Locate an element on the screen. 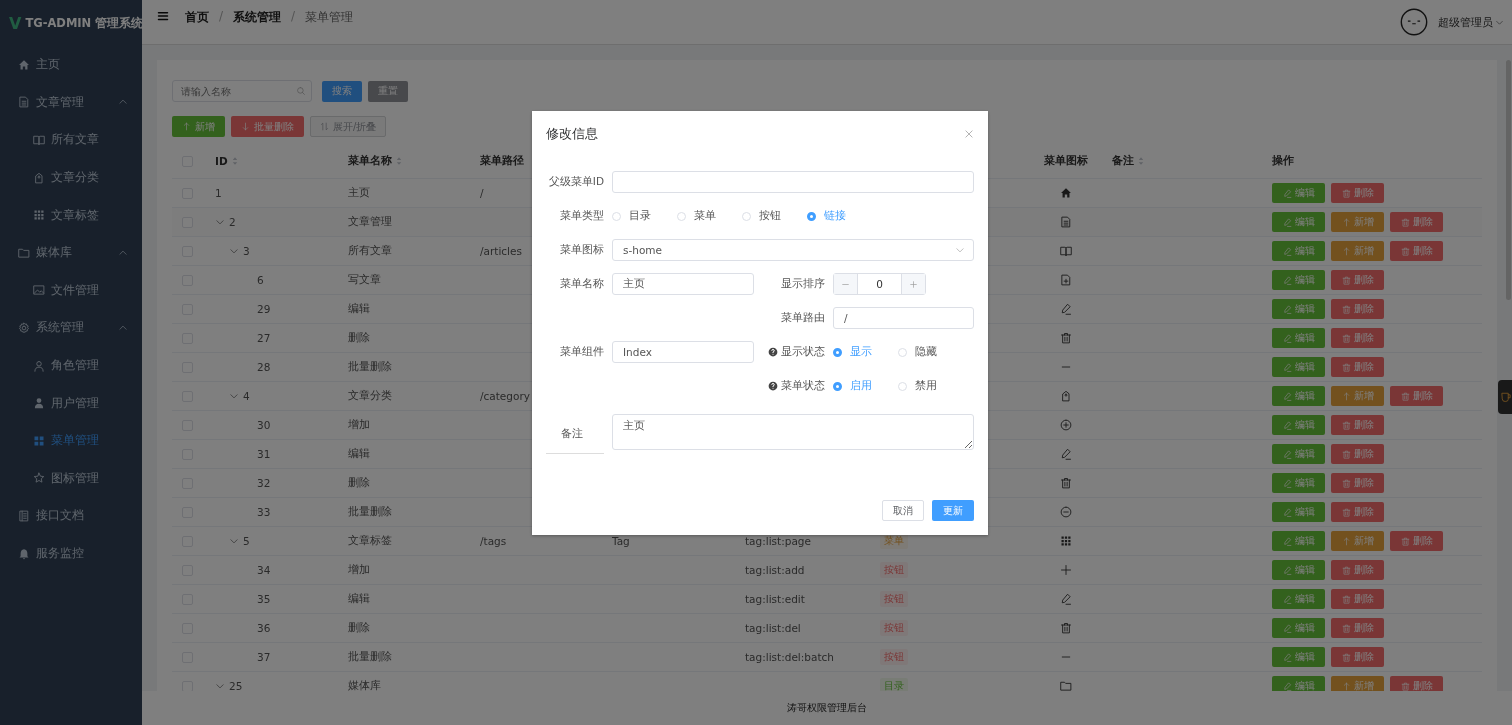  dialog-title: 修改信息 is located at coordinates (572, 134).